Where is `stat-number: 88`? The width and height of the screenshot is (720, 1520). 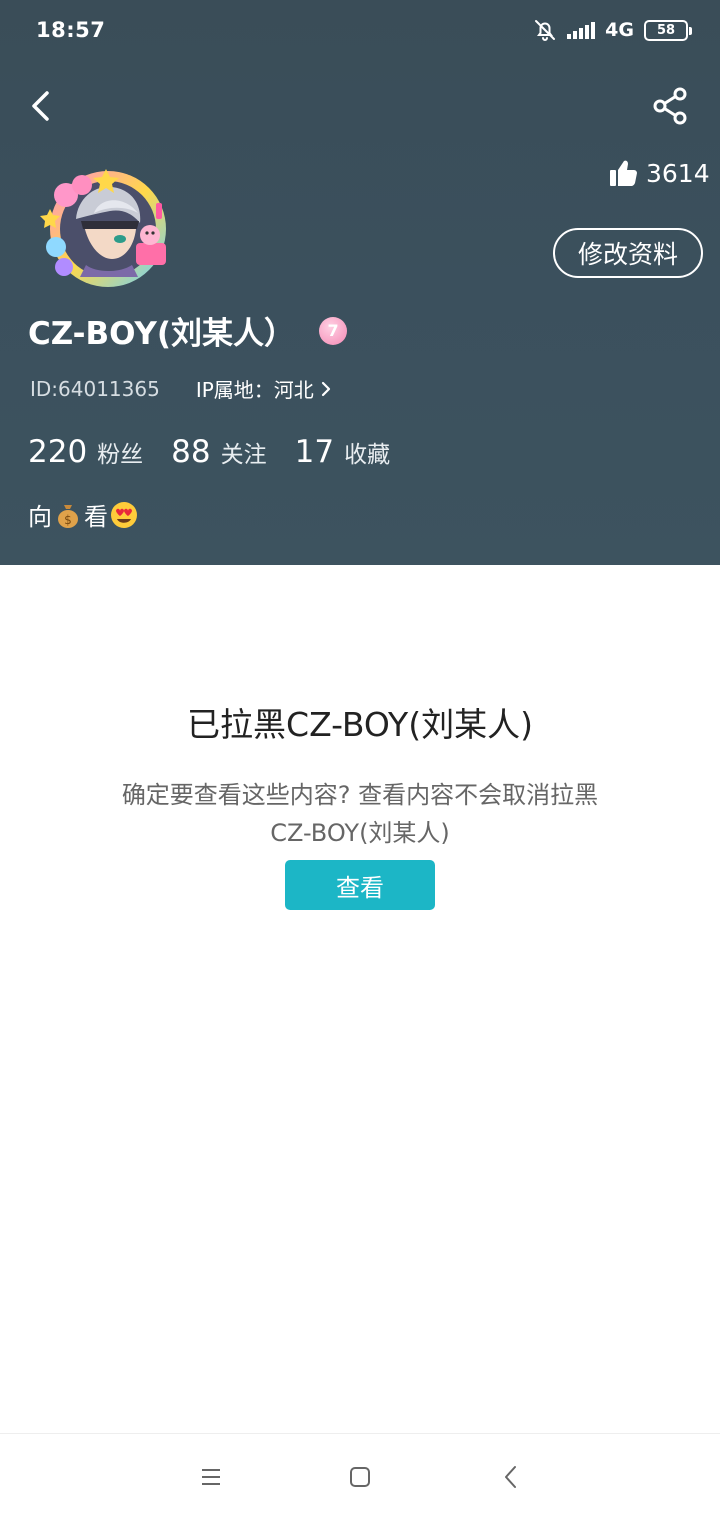 stat-number: 88 is located at coordinates (191, 452).